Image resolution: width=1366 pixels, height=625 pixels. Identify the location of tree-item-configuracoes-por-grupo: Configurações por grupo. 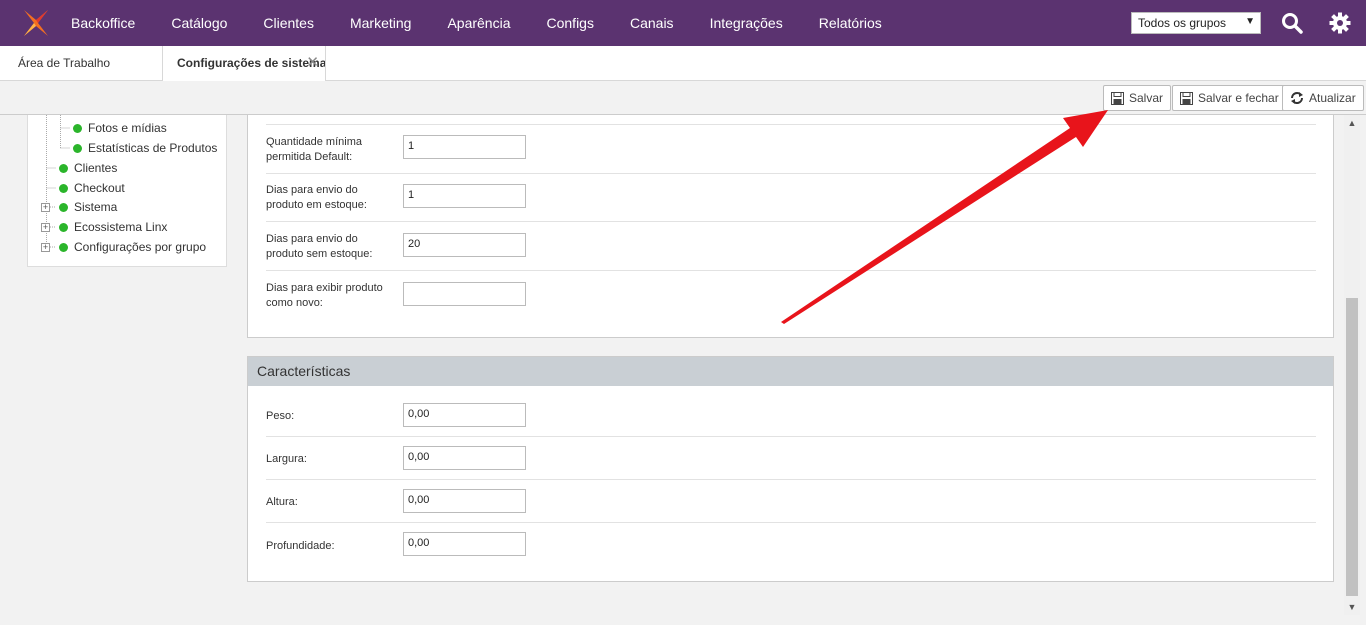
(132, 247).